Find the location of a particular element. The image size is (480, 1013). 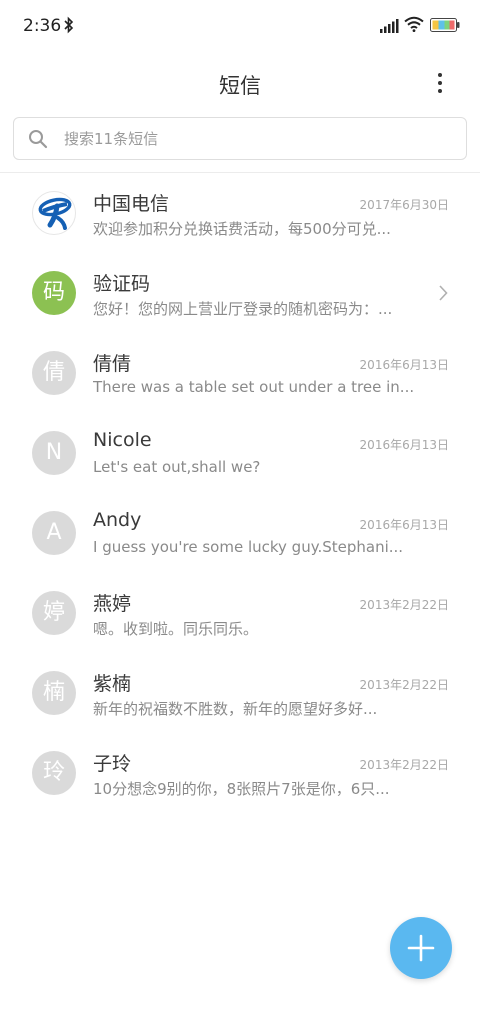

title-bar: 短信 is located at coordinates (240, 82).